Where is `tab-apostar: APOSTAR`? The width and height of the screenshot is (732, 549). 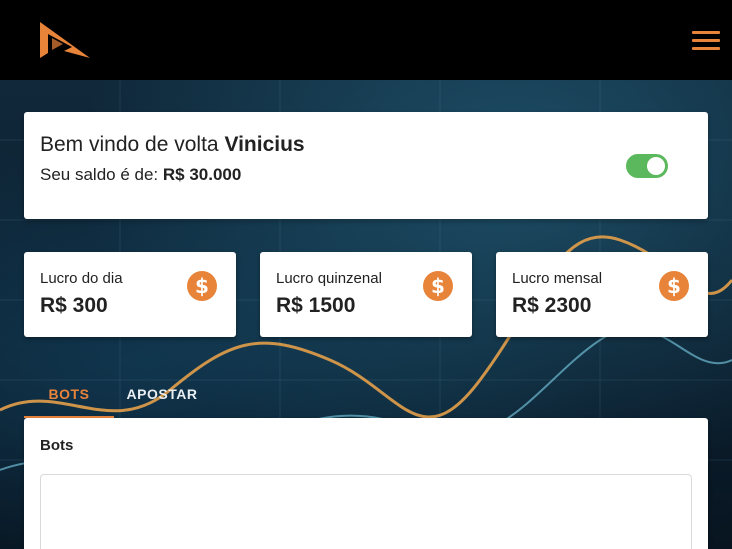 tab-apostar: APOSTAR is located at coordinates (162, 395).